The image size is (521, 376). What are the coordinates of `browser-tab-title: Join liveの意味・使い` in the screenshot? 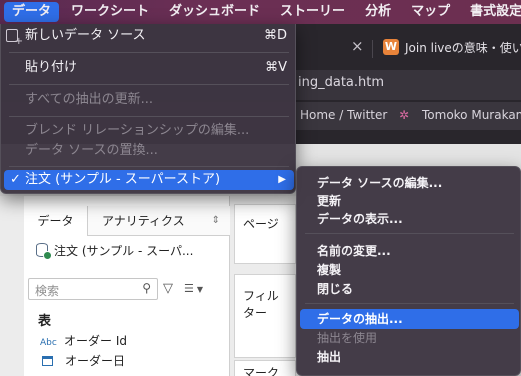 It's located at (463, 47).